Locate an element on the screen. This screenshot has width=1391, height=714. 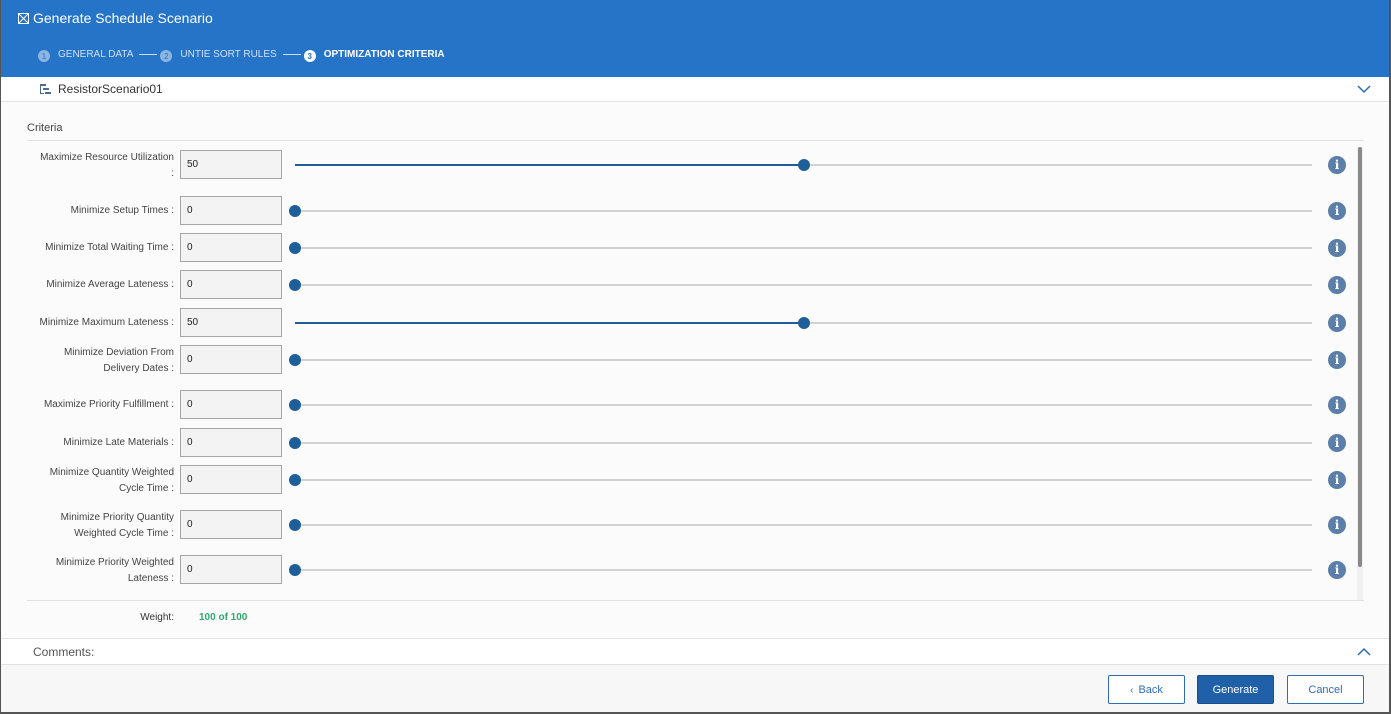
criteria-label-line: Minimize Late Materials : is located at coordinates (118, 442).